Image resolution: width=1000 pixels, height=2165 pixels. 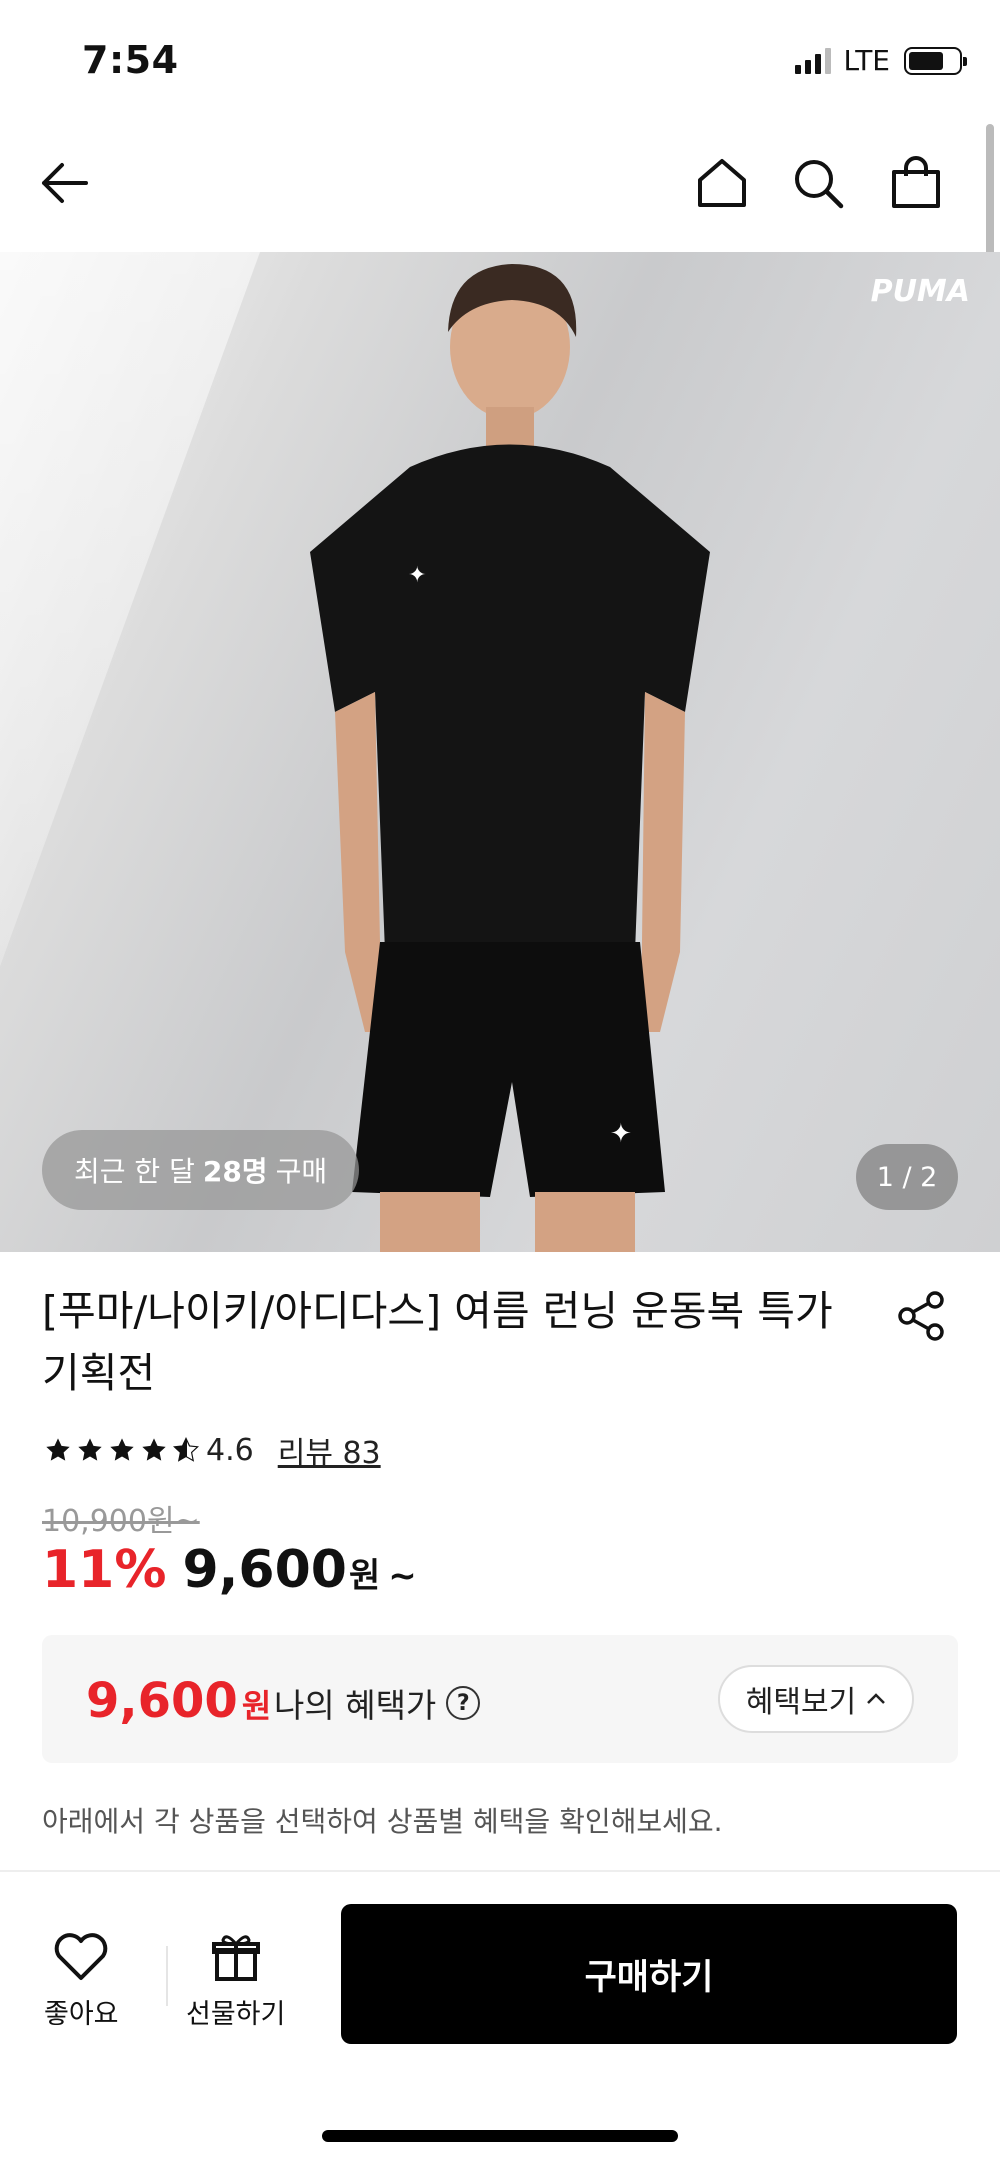 I want to click on gift-button: 선물하기, so click(x=235, y=1981).